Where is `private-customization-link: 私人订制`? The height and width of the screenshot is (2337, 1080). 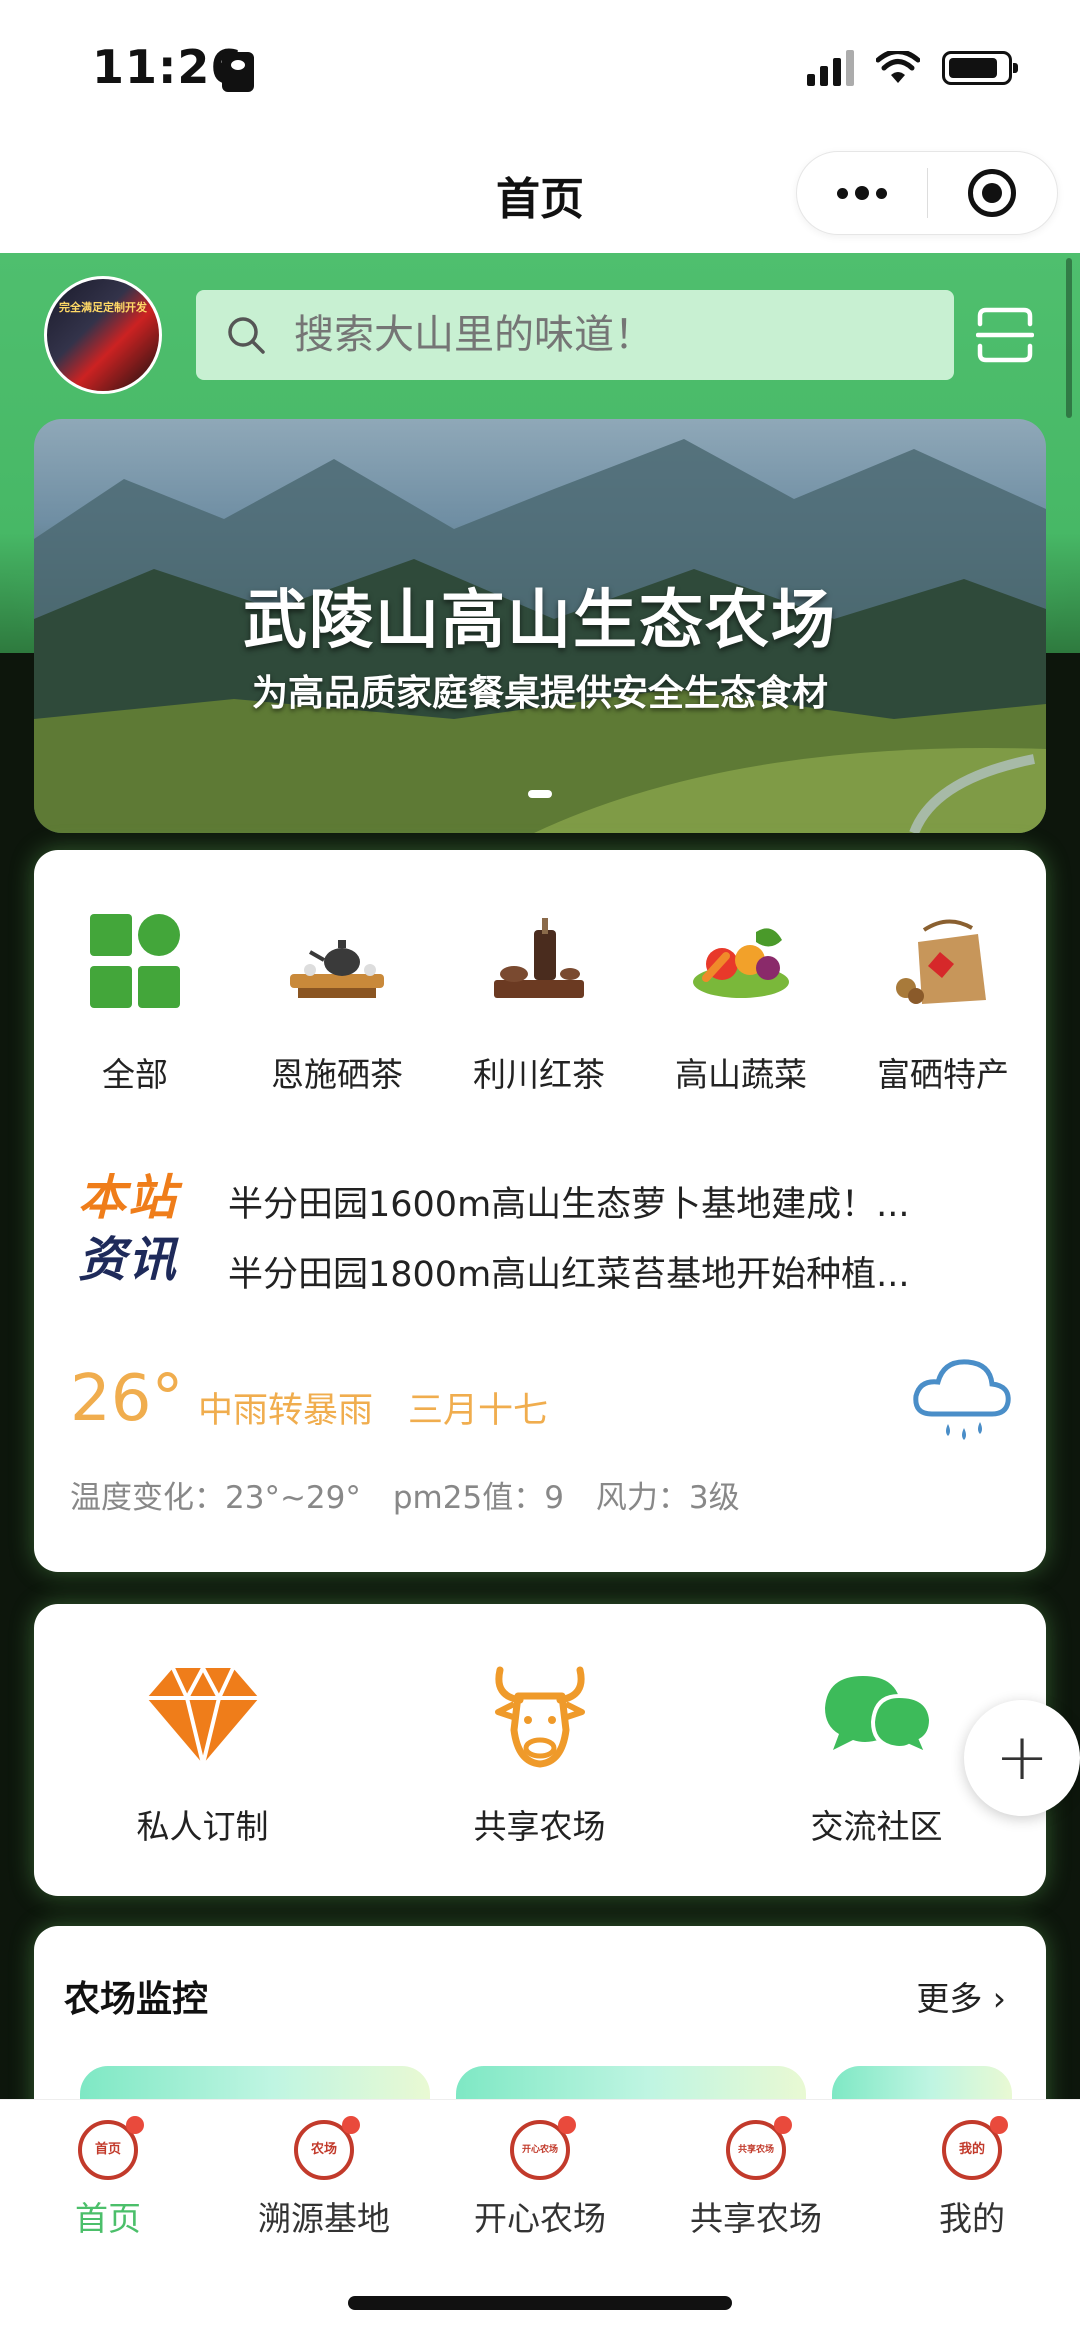 private-customization-link: 私人订制 is located at coordinates (202, 1754).